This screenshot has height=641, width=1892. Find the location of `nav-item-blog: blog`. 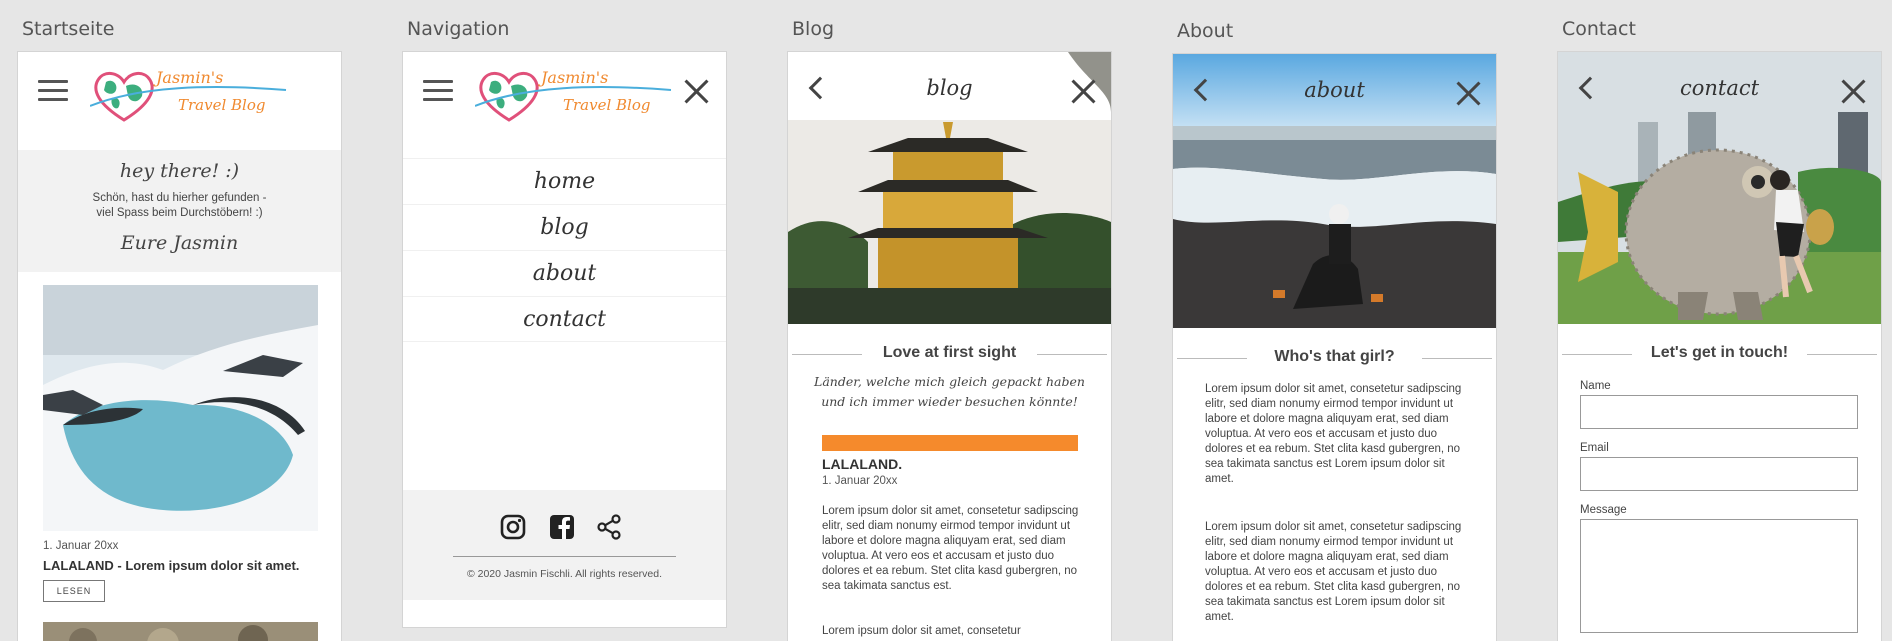

nav-item-blog: blog is located at coordinates (564, 227).